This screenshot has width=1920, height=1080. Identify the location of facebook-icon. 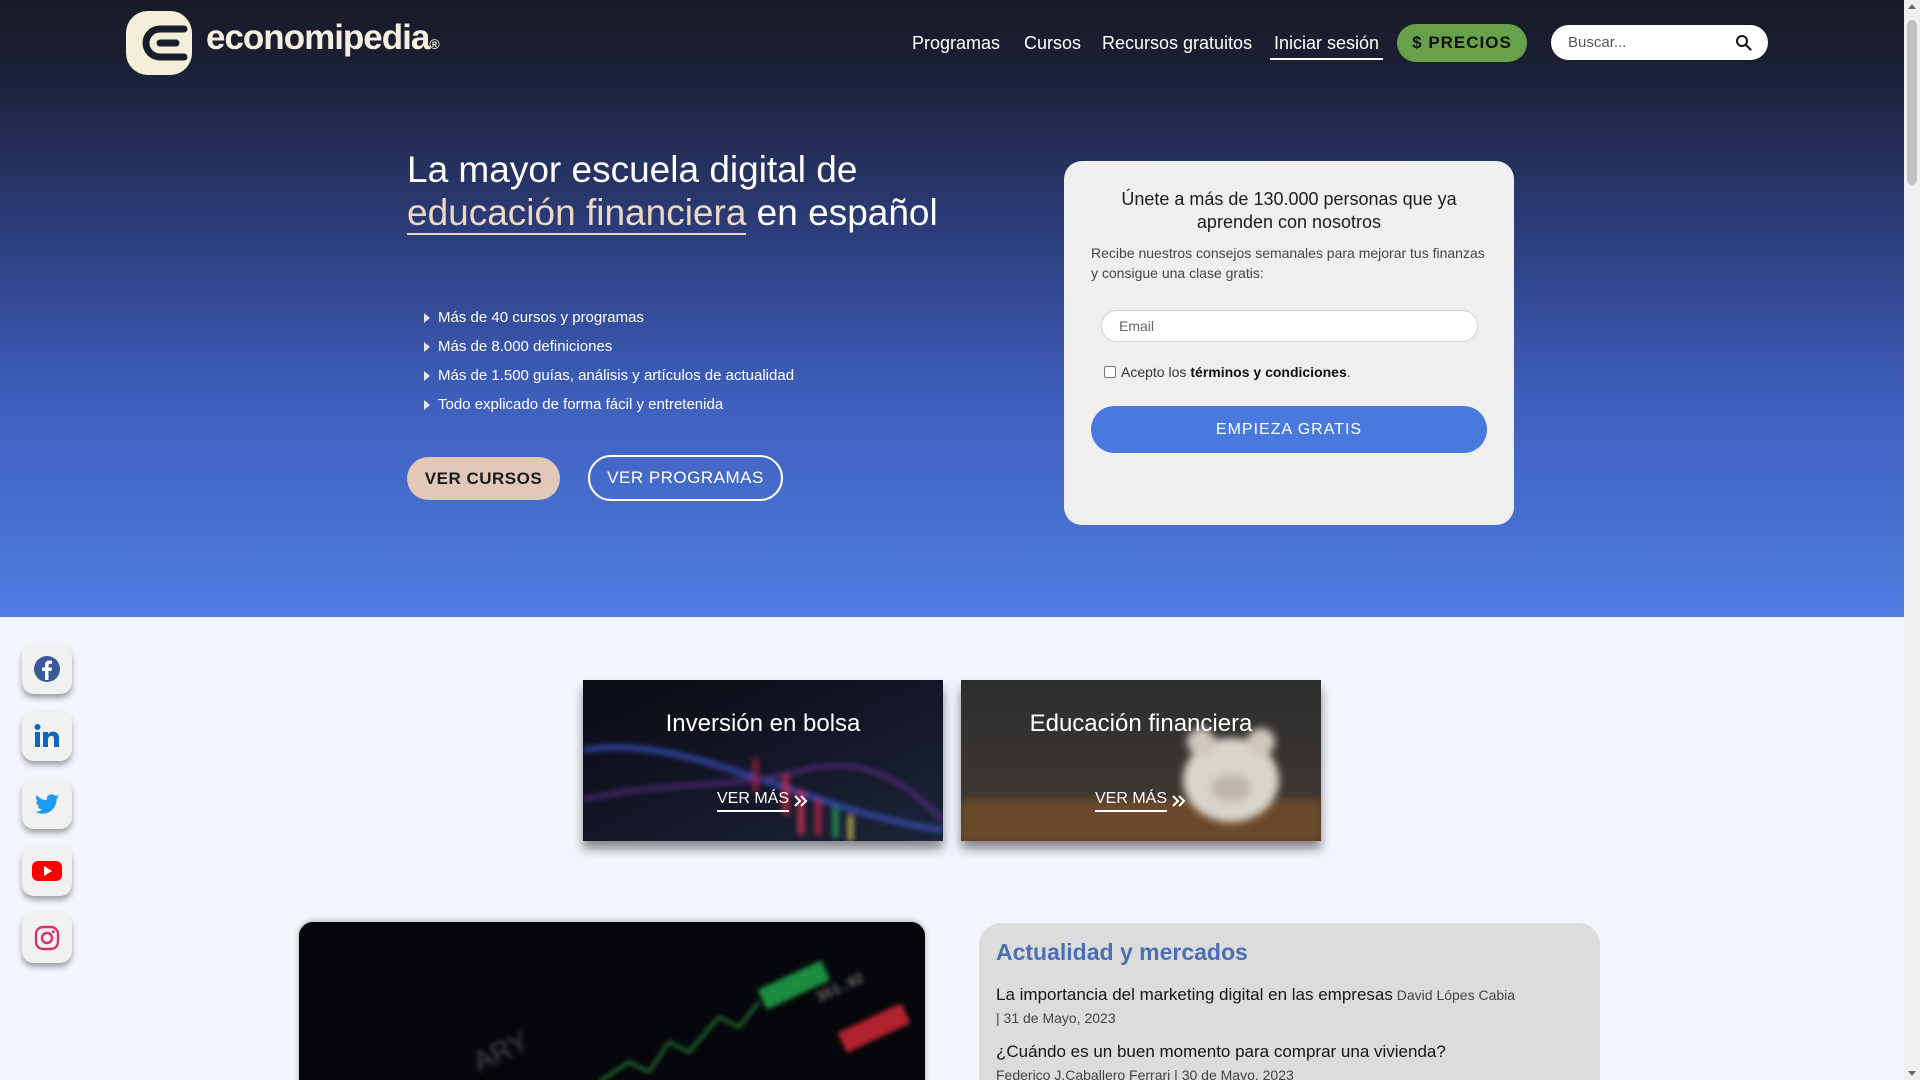
(47, 669).